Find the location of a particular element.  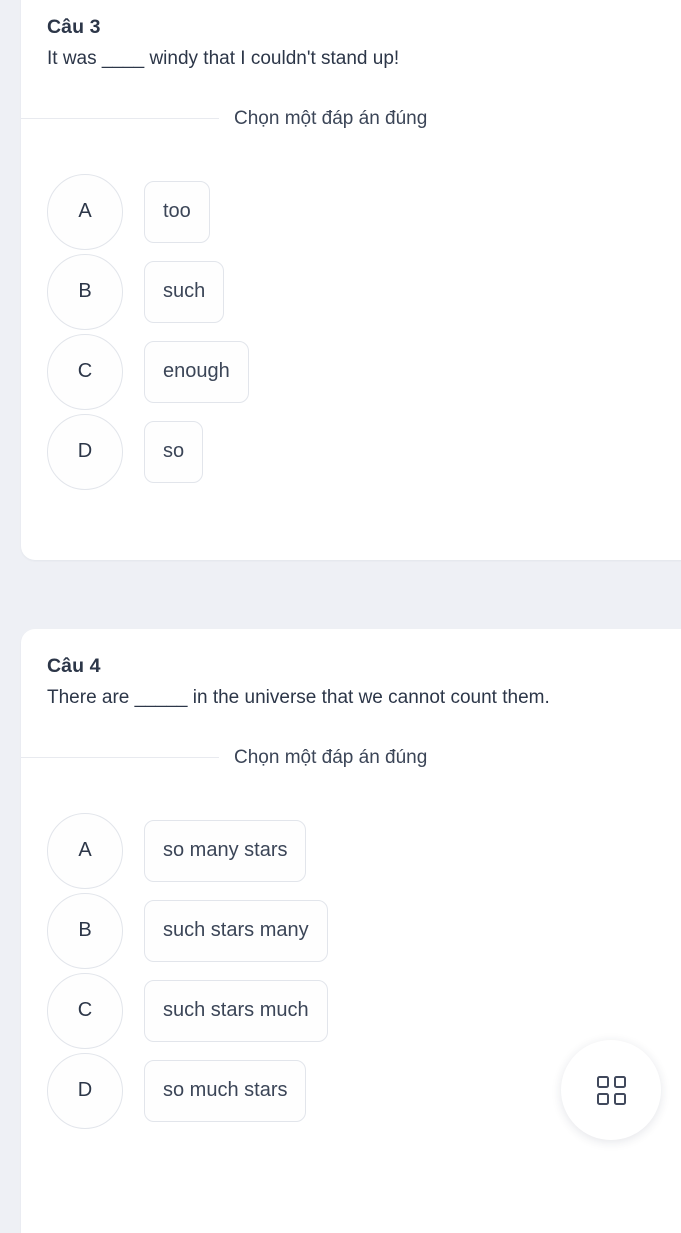

grid-2x2-icon is located at coordinates (611, 1090).